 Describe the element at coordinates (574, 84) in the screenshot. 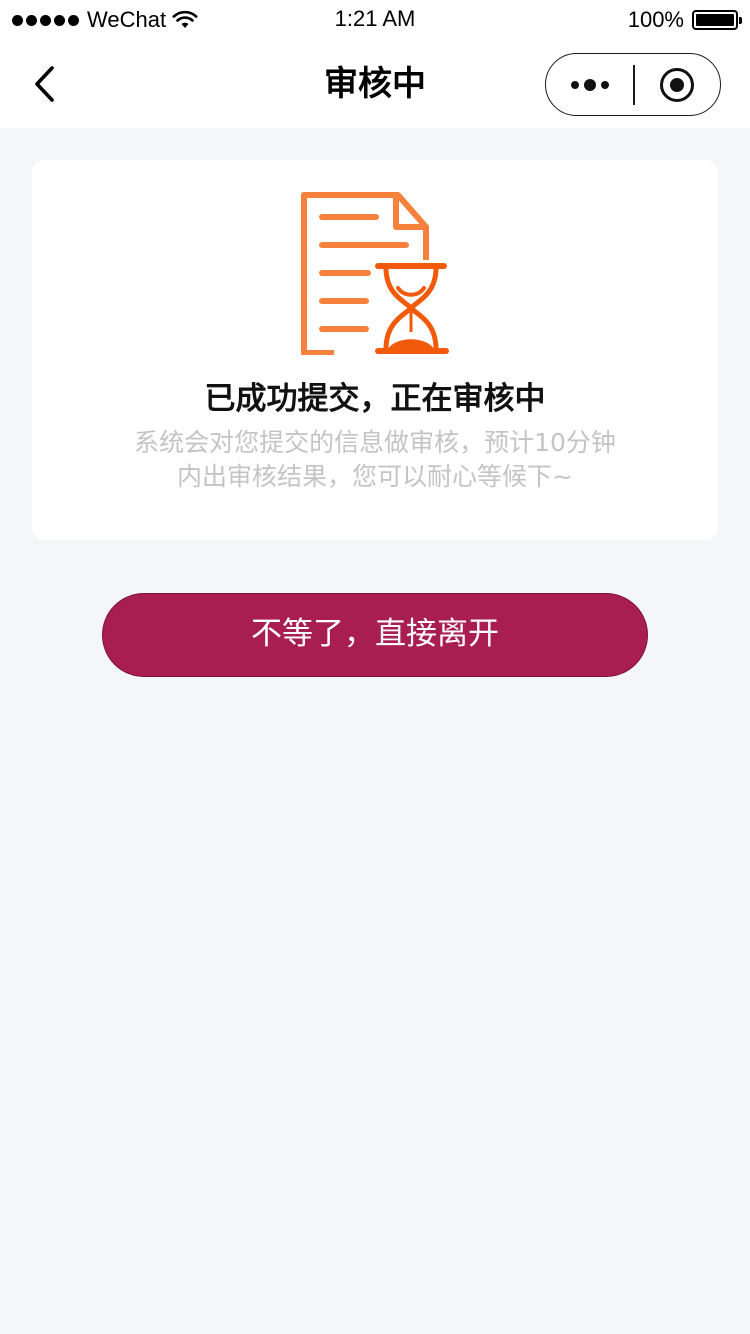

I see `more-dots-icon` at that location.